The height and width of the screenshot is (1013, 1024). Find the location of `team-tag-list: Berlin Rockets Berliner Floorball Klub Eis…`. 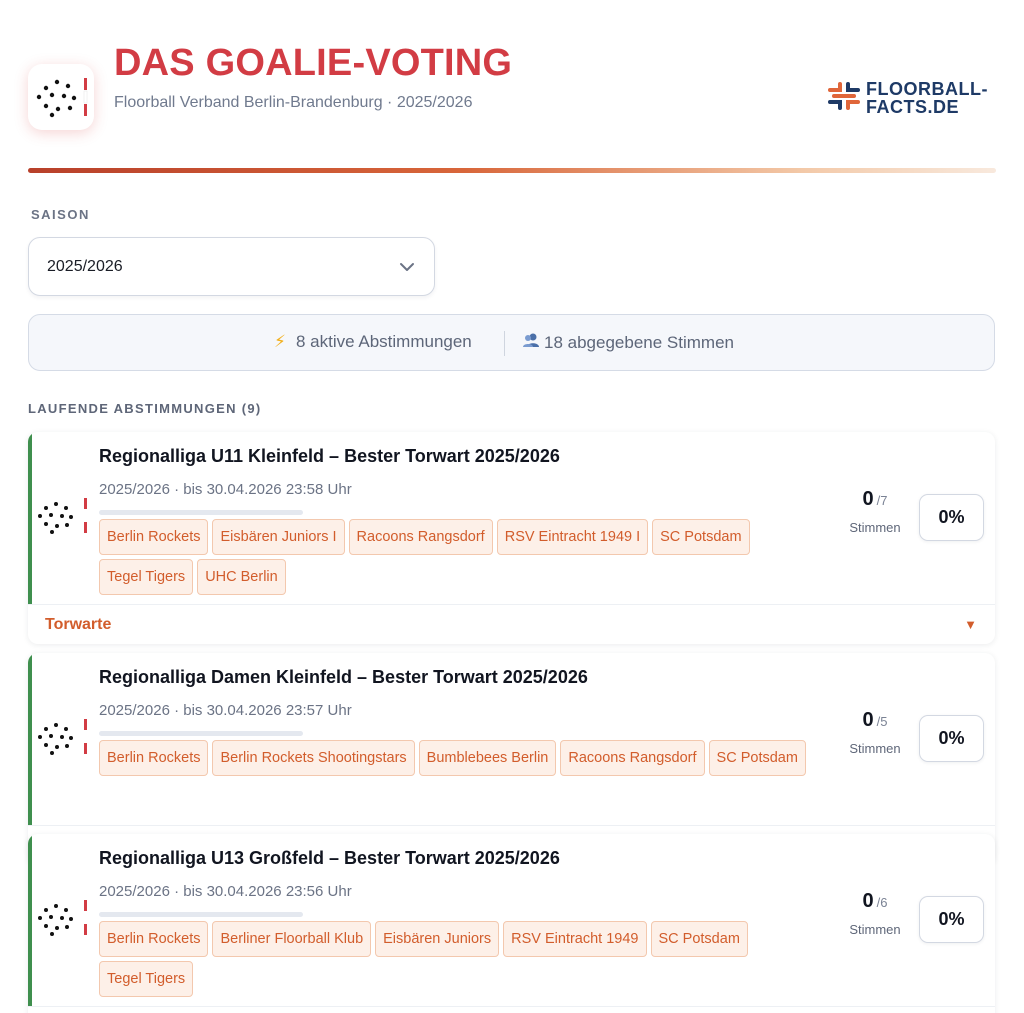

team-tag-list: Berlin Rockets Berliner Floorball Klub Eis… is located at coordinates (464, 961).